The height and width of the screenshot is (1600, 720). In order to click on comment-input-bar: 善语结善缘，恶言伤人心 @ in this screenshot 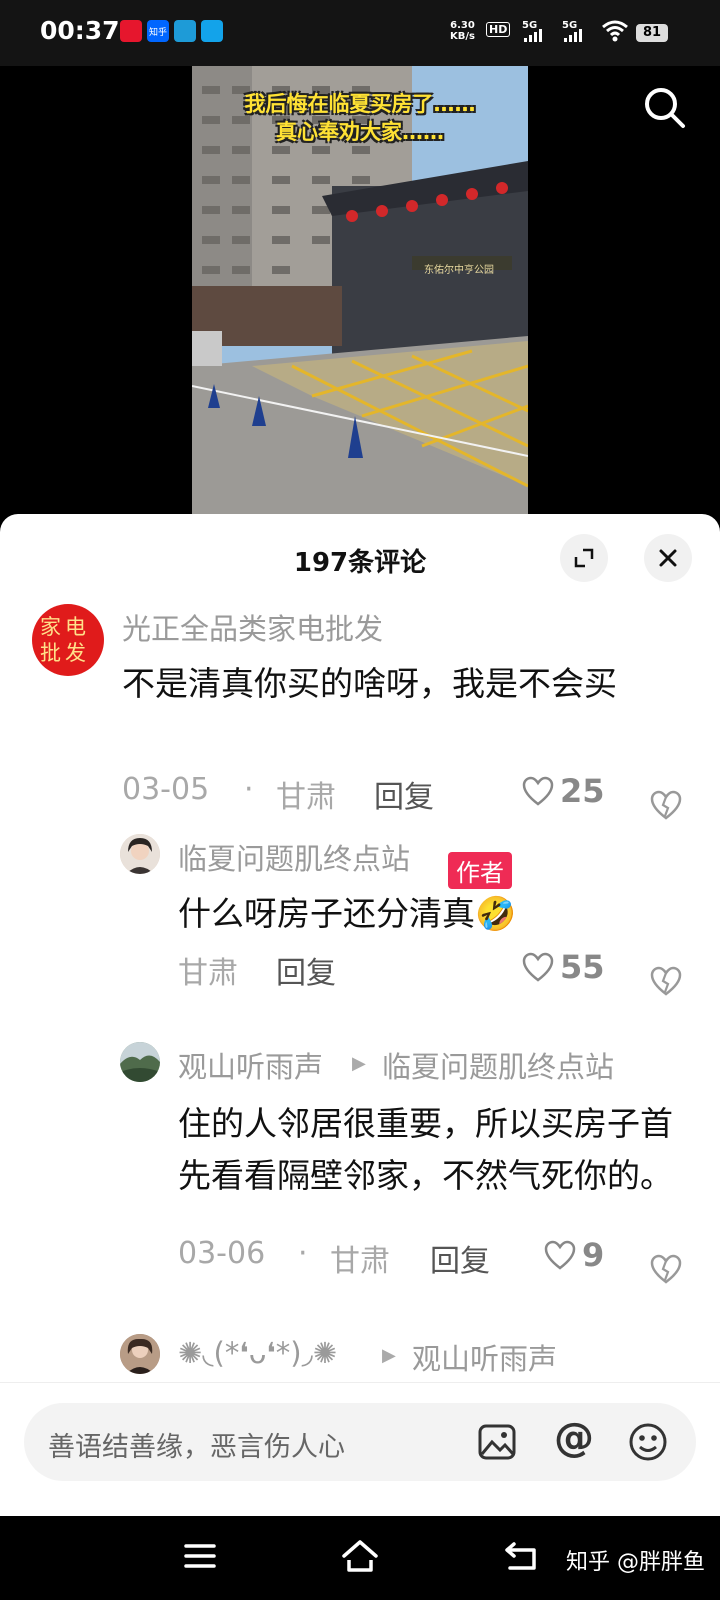, I will do `click(360, 1449)`.